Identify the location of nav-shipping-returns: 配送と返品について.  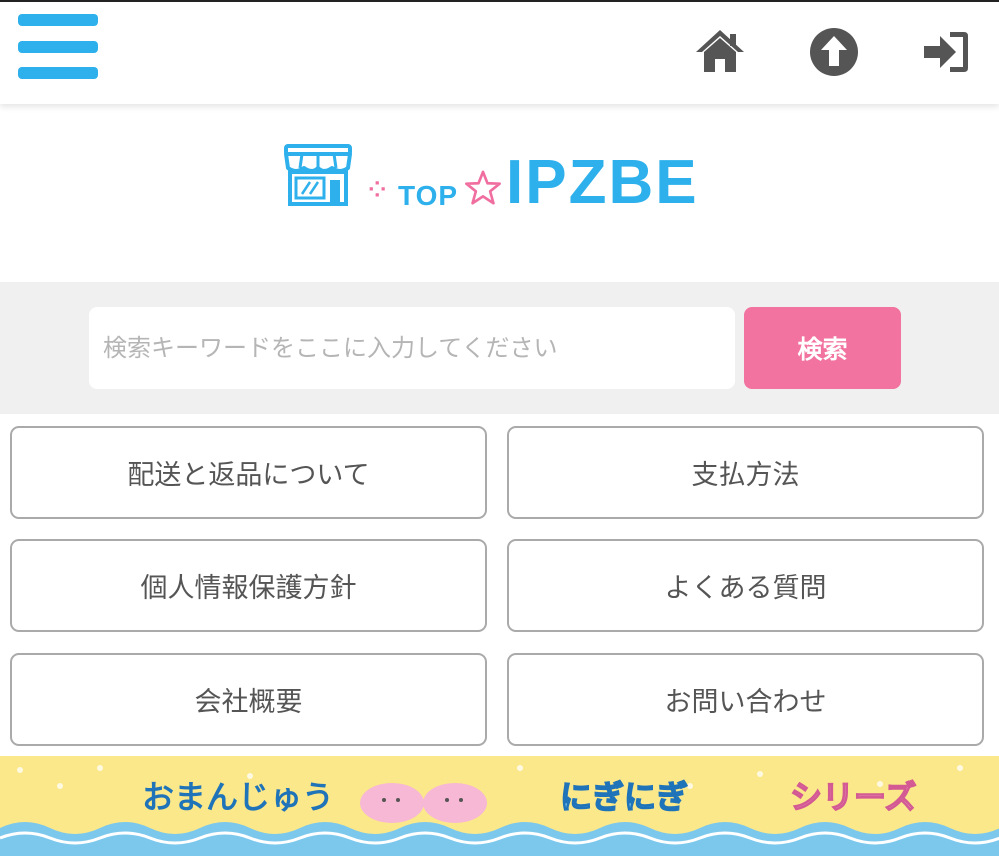
(248, 472).